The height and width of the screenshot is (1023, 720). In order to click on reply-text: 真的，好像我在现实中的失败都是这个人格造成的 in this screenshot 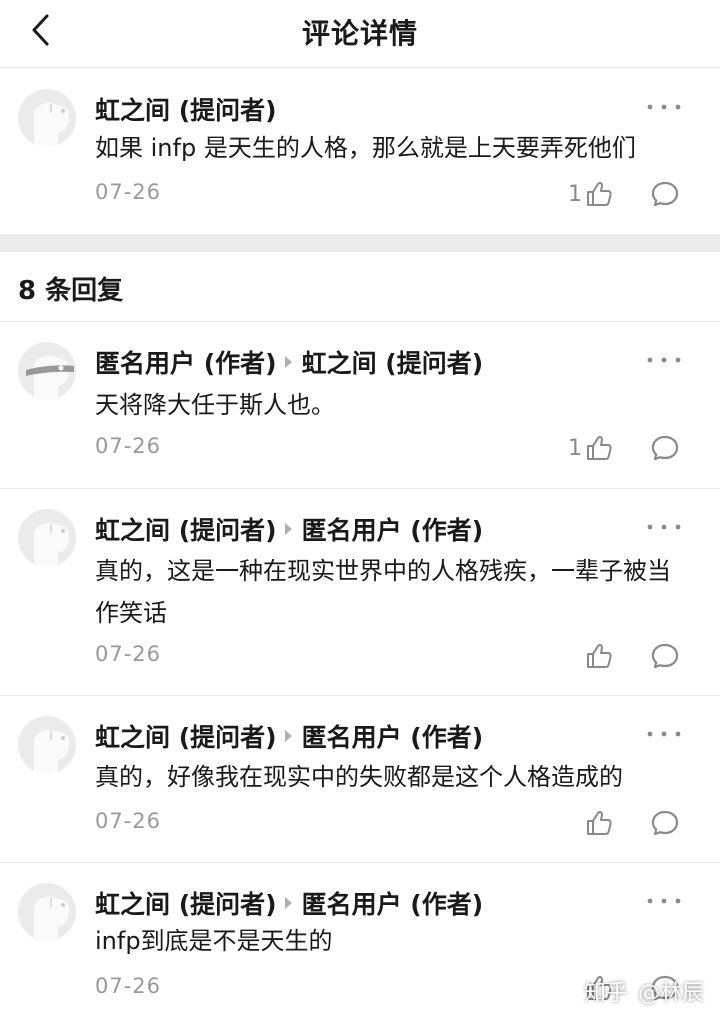, I will do `click(359, 777)`.